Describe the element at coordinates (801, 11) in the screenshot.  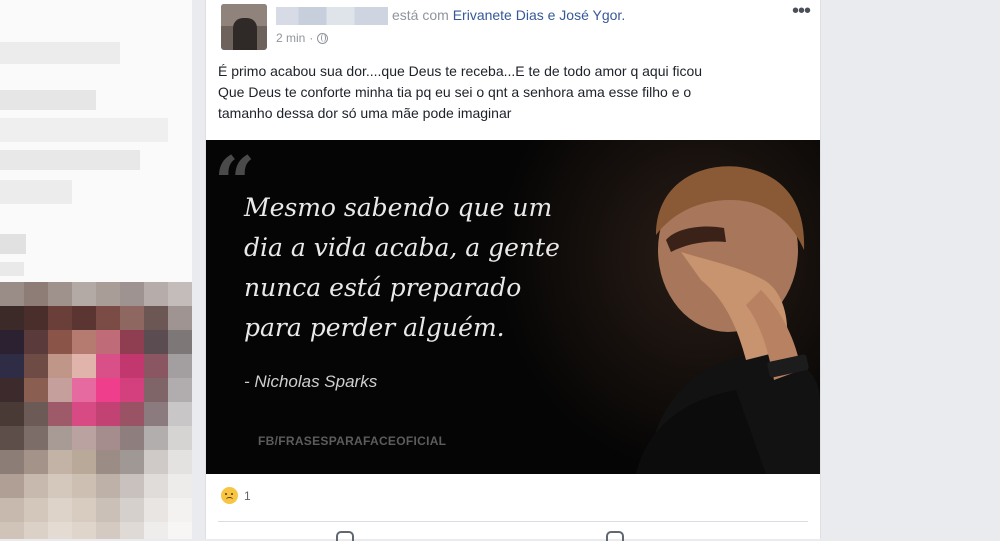
I see `more-options-icon: •••` at that location.